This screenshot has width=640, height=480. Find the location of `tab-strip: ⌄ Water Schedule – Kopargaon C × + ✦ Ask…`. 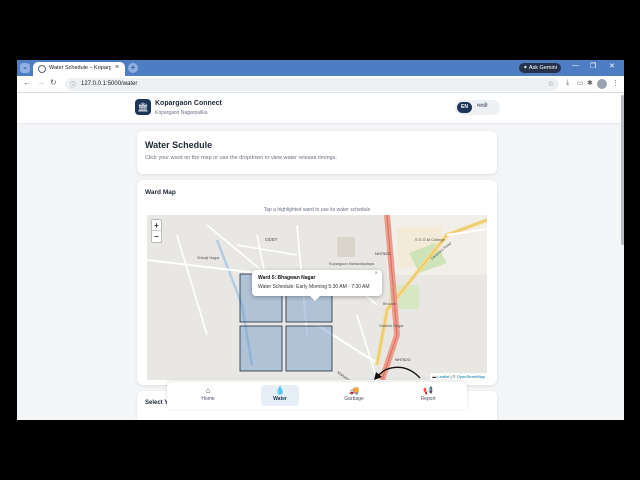

tab-strip: ⌄ Water Schedule – Kopargaon C × + ✦ Ask… is located at coordinates (320, 68).